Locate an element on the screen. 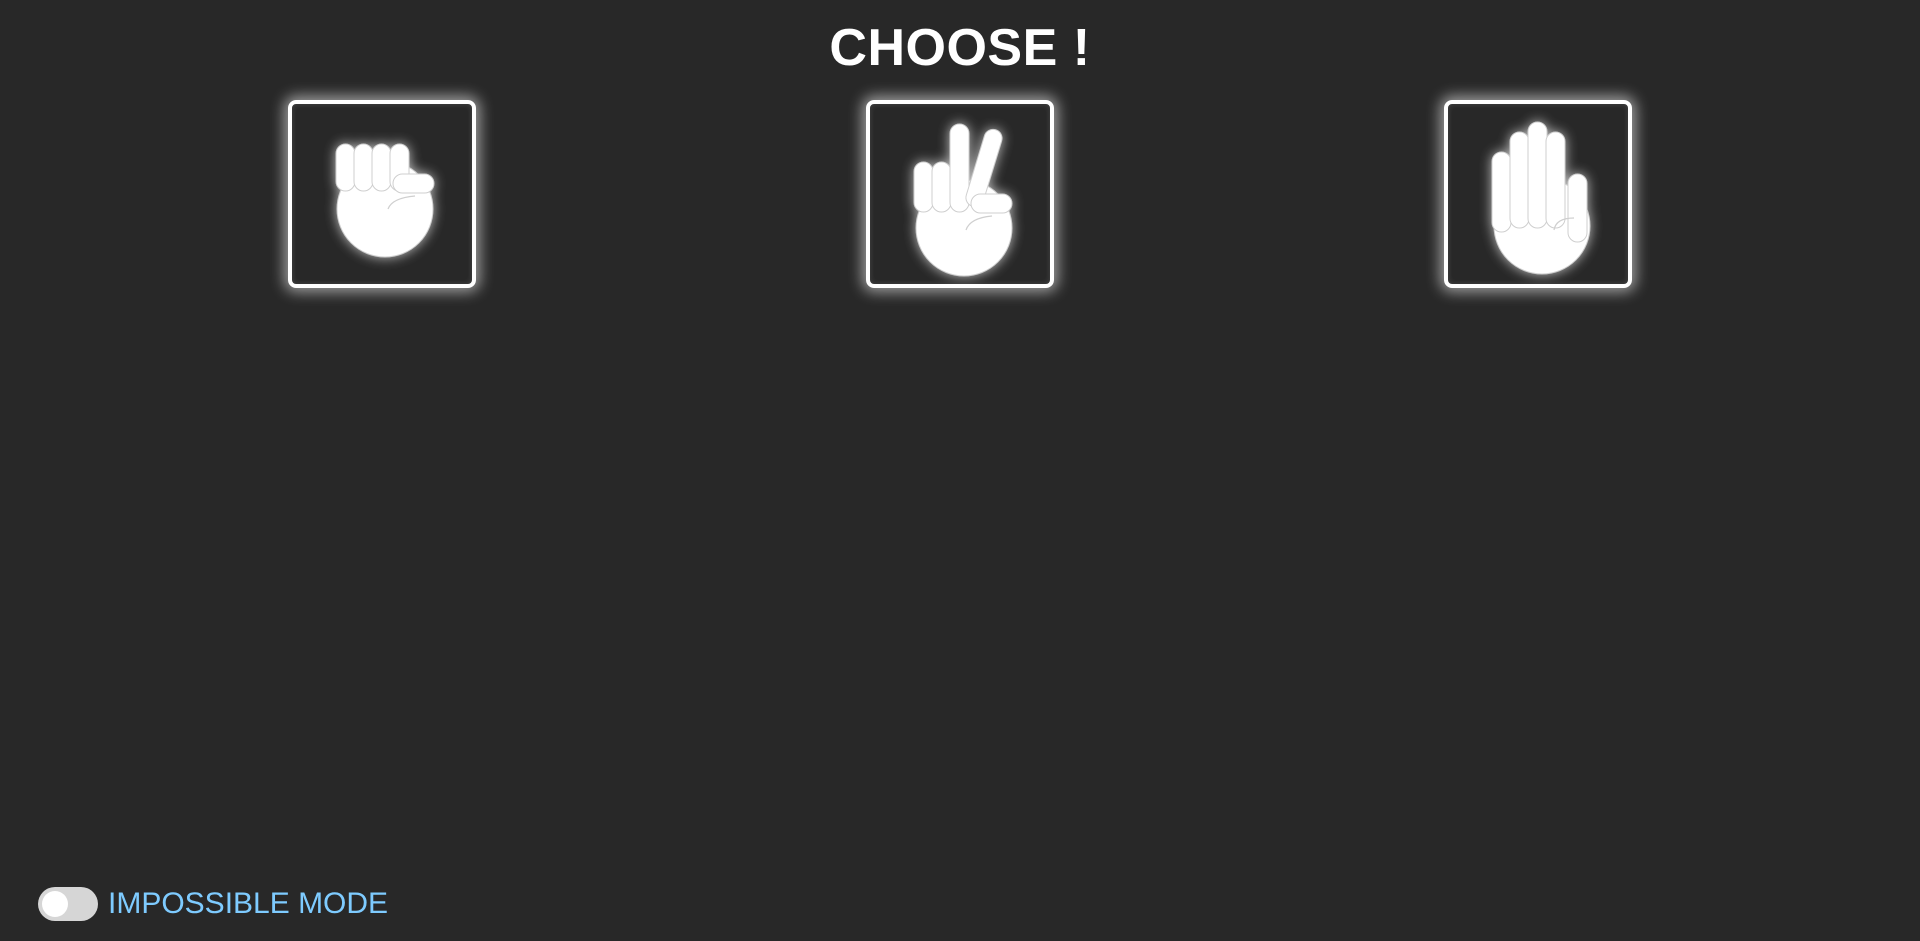  rock-button is located at coordinates (382, 194).